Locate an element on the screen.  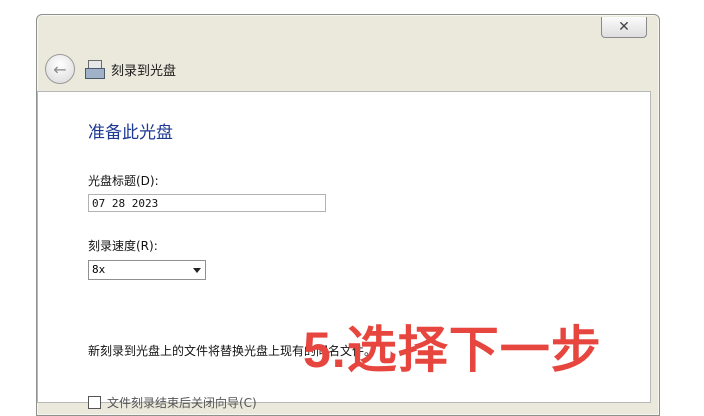
burn-speed-value: 8x is located at coordinates (99, 269).